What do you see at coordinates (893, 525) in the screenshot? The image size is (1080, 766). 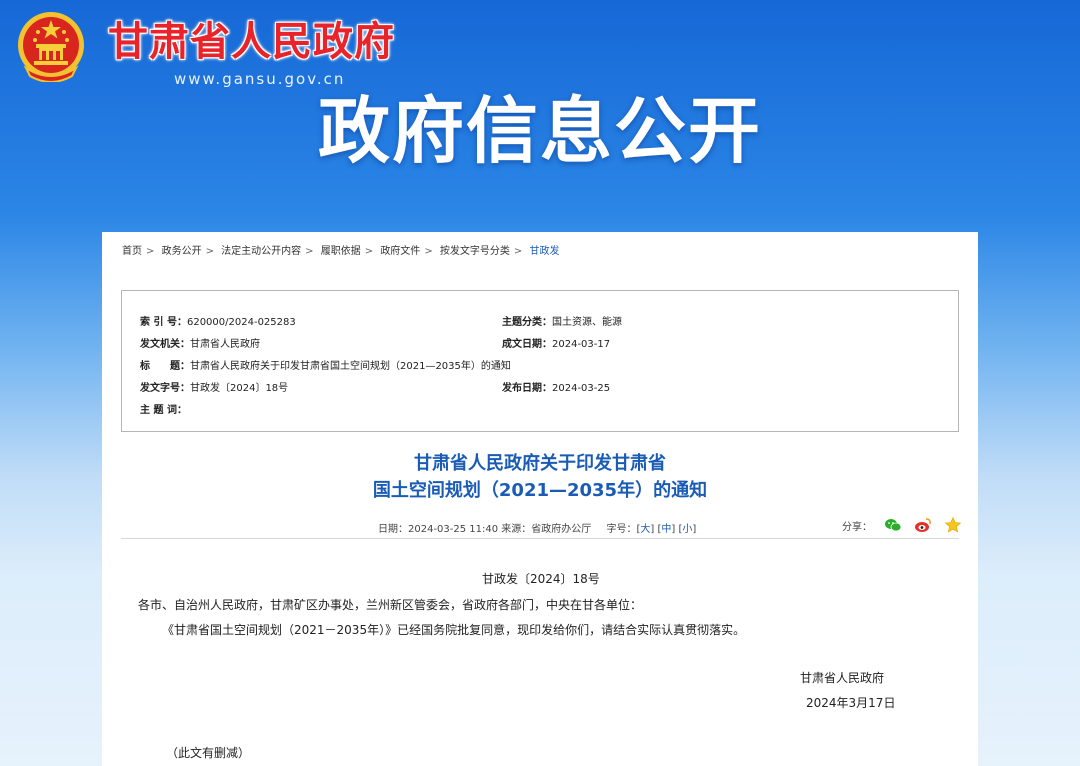 I see `wechat-icon` at bounding box center [893, 525].